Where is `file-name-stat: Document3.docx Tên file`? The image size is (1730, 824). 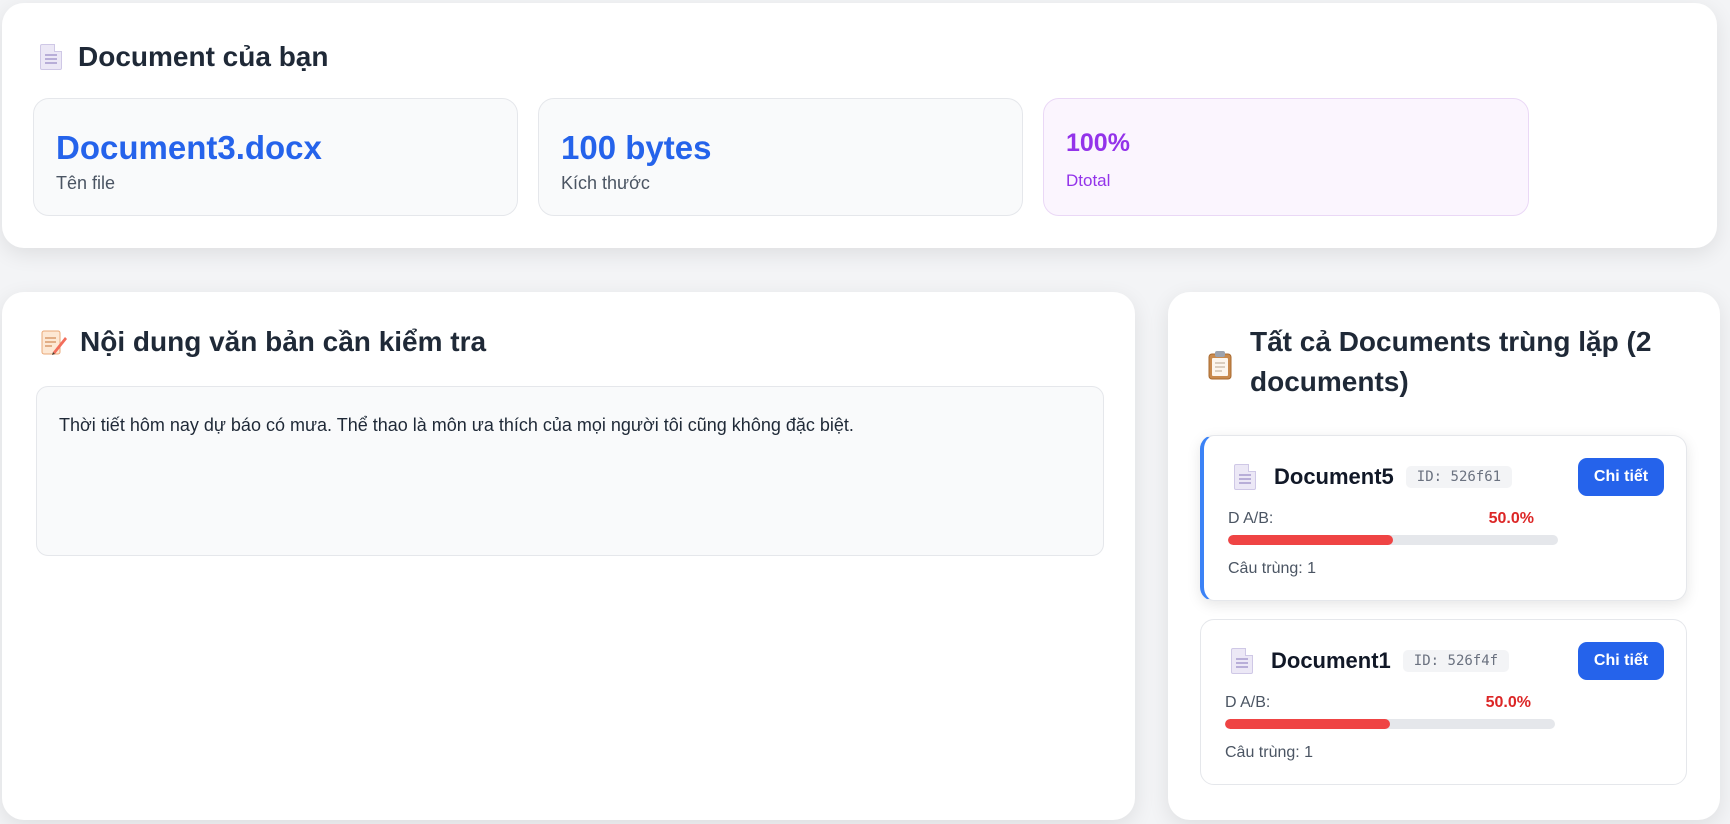 file-name-stat: Document3.docx Tên file is located at coordinates (275, 157).